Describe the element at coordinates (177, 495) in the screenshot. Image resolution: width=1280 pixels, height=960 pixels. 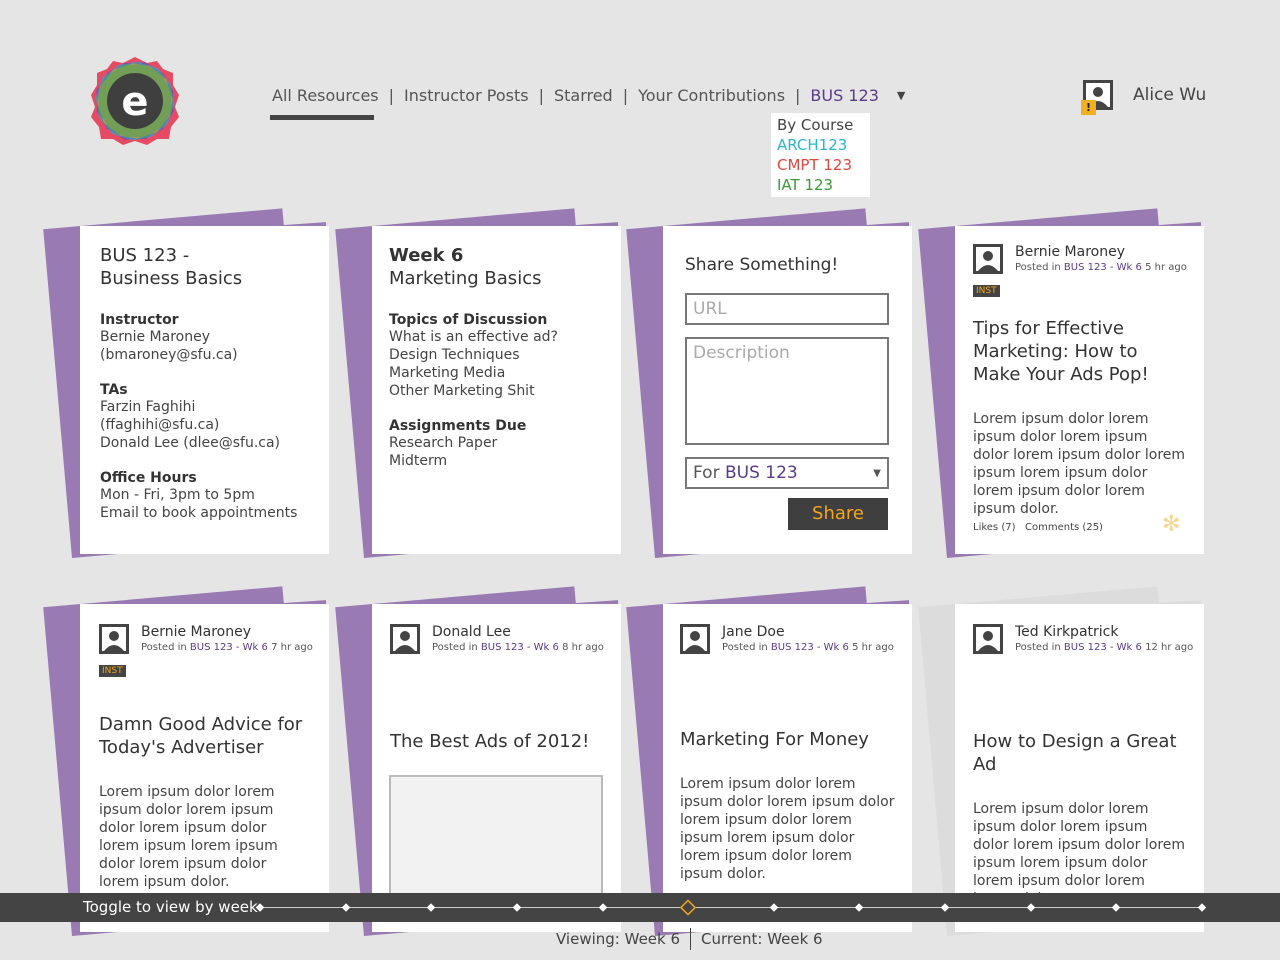
I see `office-hours-time: Mon - Fri, 3pm to 5pm` at that location.